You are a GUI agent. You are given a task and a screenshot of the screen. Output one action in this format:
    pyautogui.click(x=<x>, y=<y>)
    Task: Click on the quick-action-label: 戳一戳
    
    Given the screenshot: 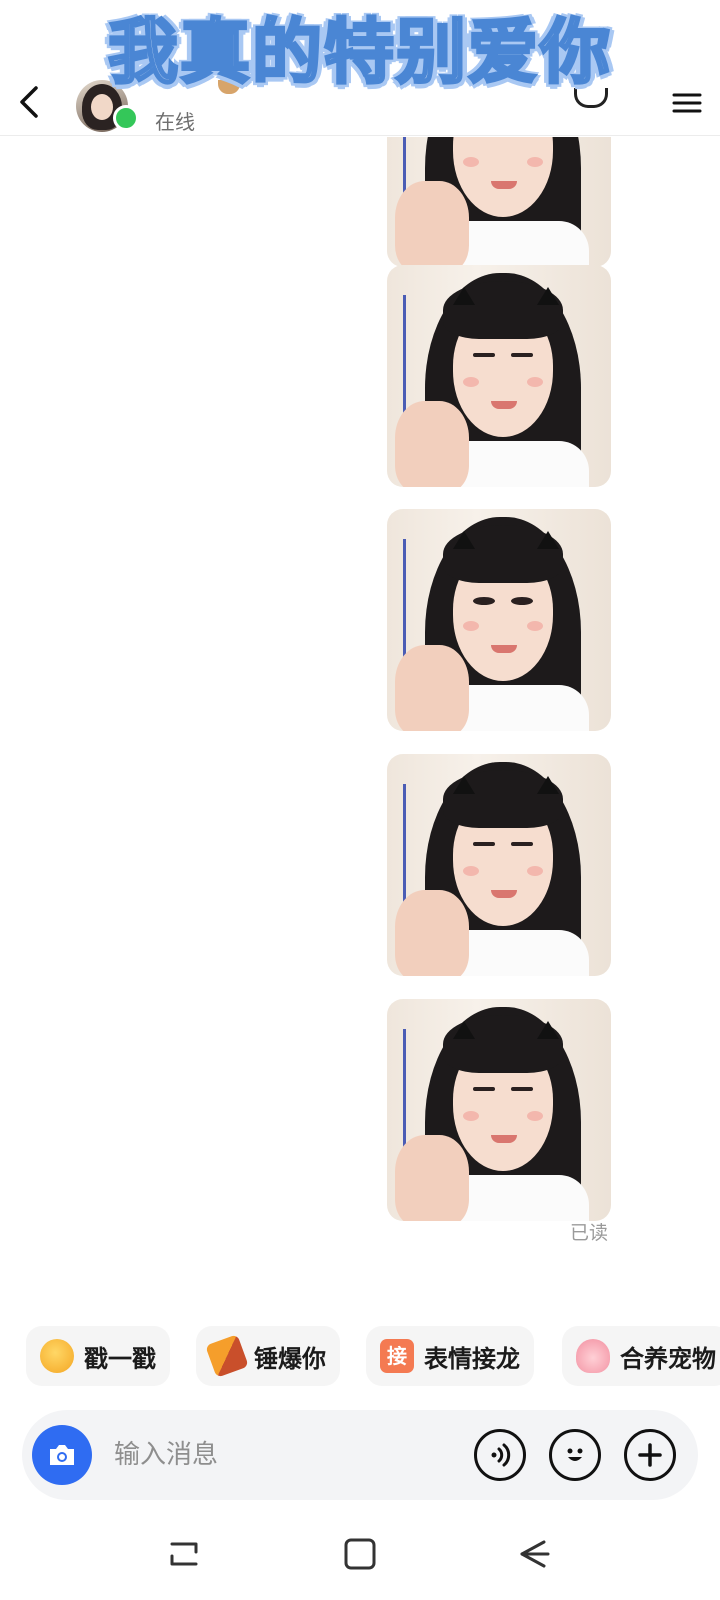 What is the action you would take?
    pyautogui.click(x=120, y=1358)
    